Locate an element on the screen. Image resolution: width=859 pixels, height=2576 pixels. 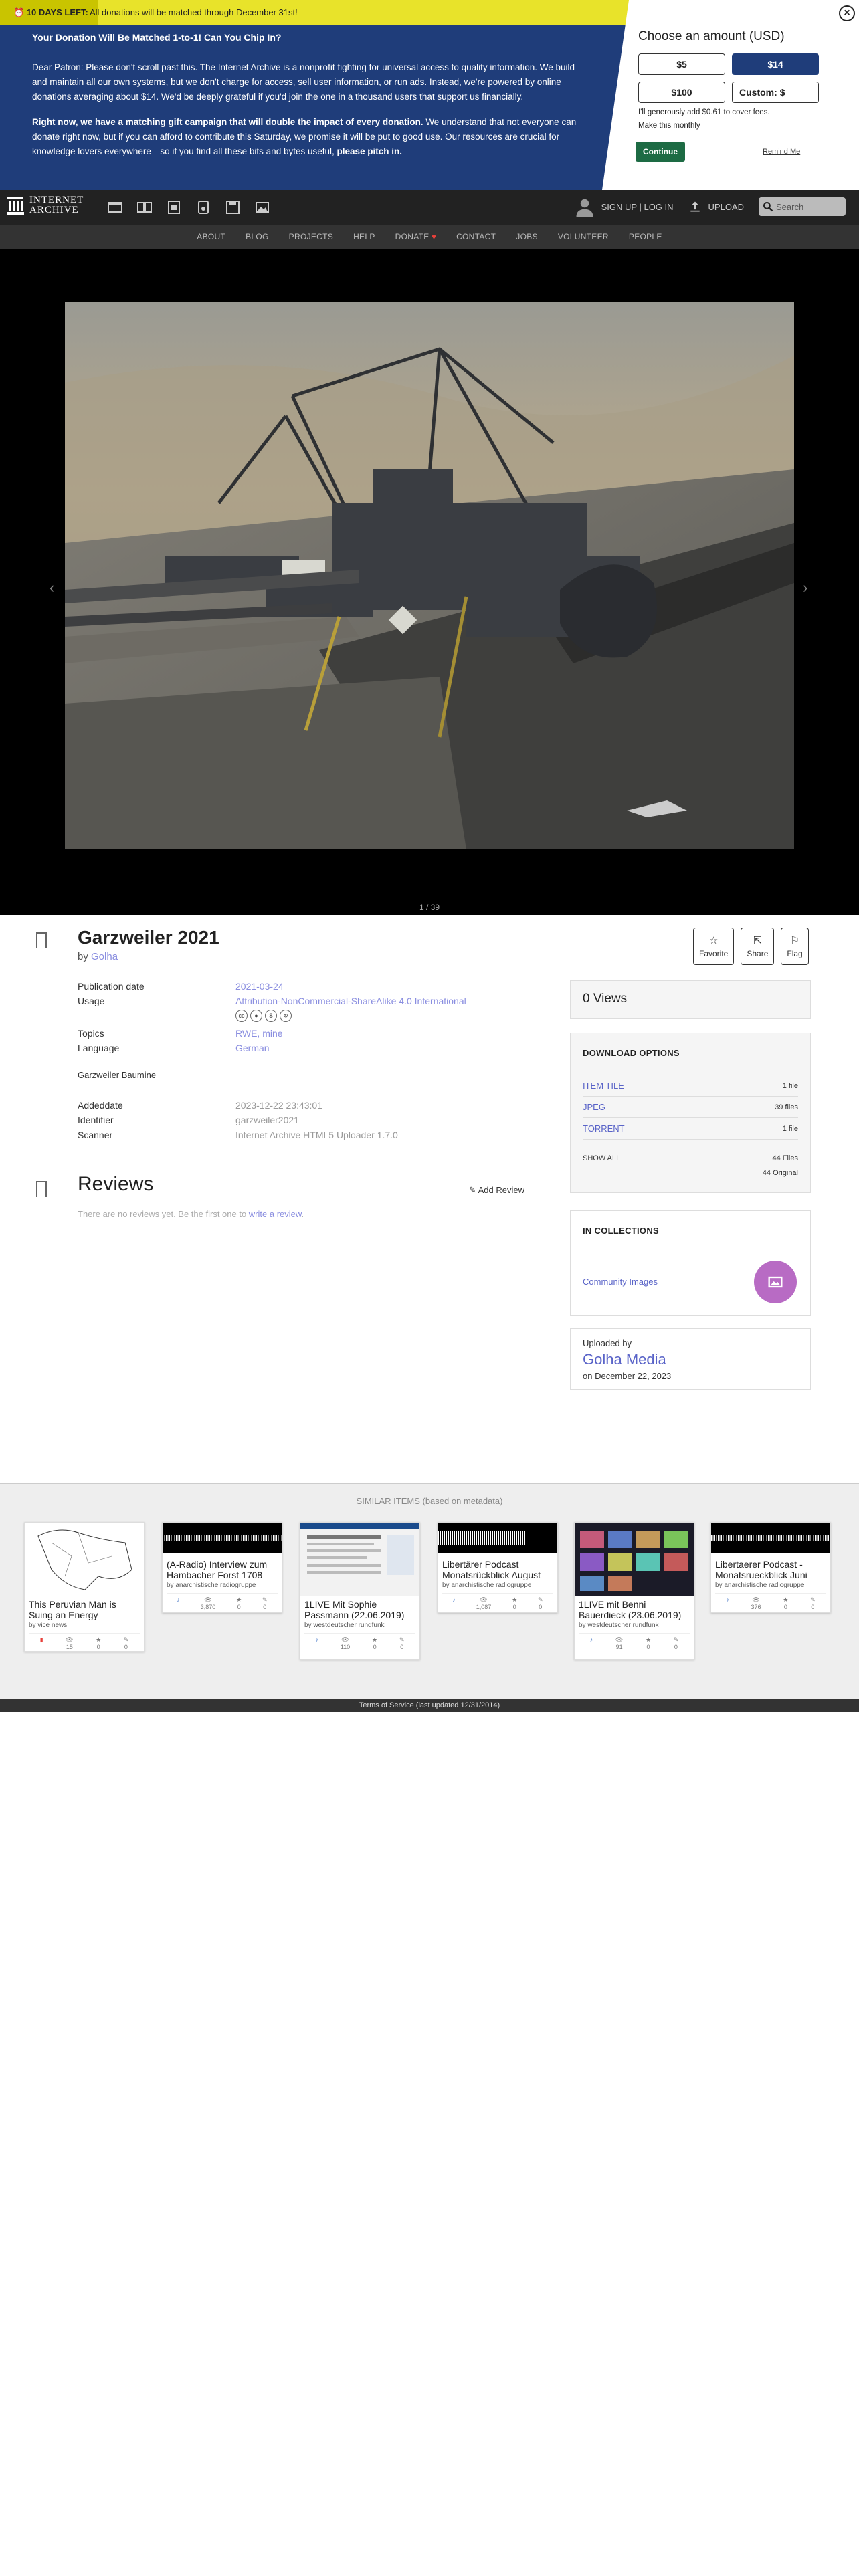
user-actions: SIGN UP | LOG IN UPLOAD Search is located at coordinates (710, 207).